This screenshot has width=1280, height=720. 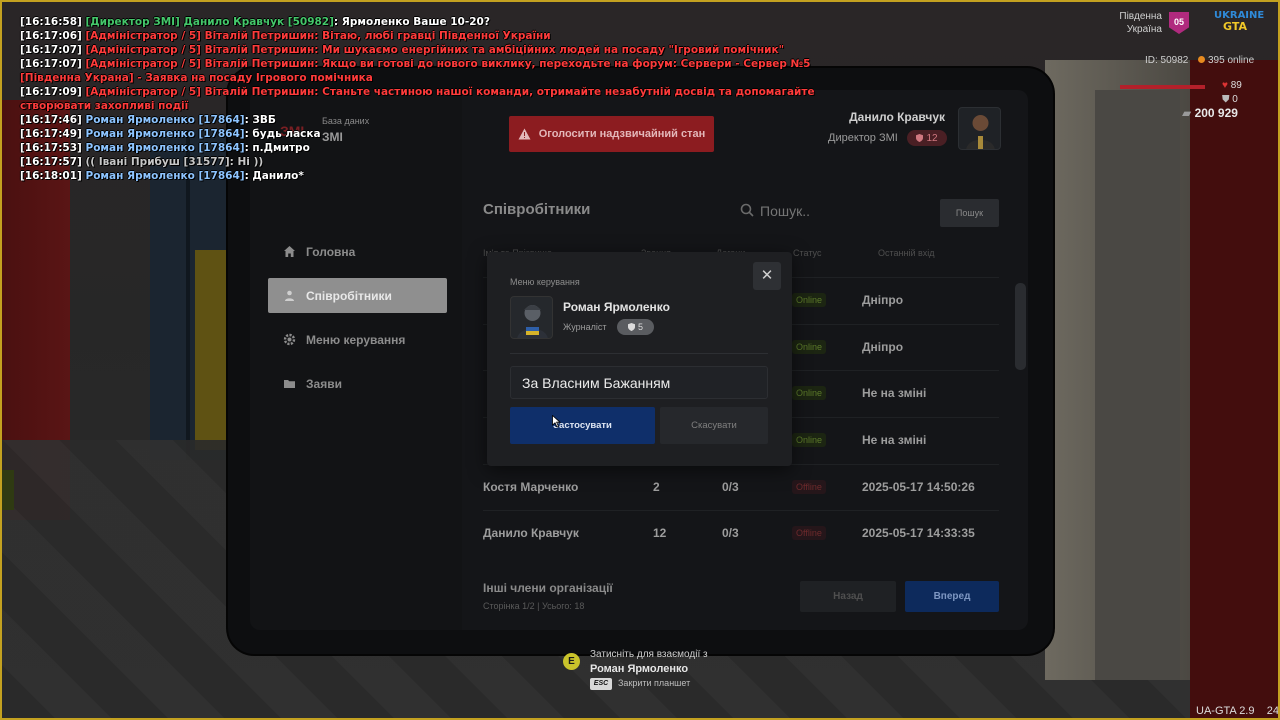 I want to click on gear-icon, so click(x=289, y=340).